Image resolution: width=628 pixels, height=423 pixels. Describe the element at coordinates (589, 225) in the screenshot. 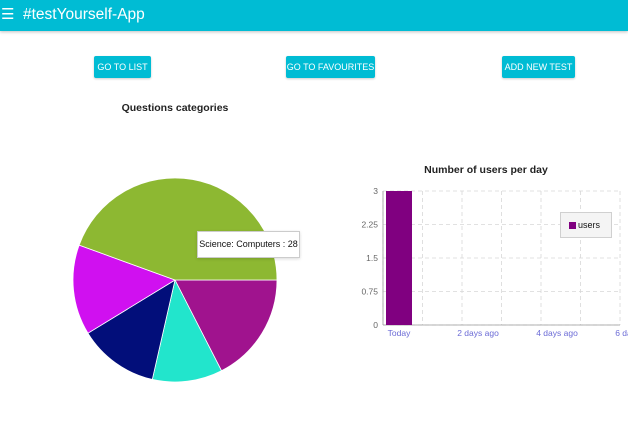

I see `legend-label-users: users` at that location.